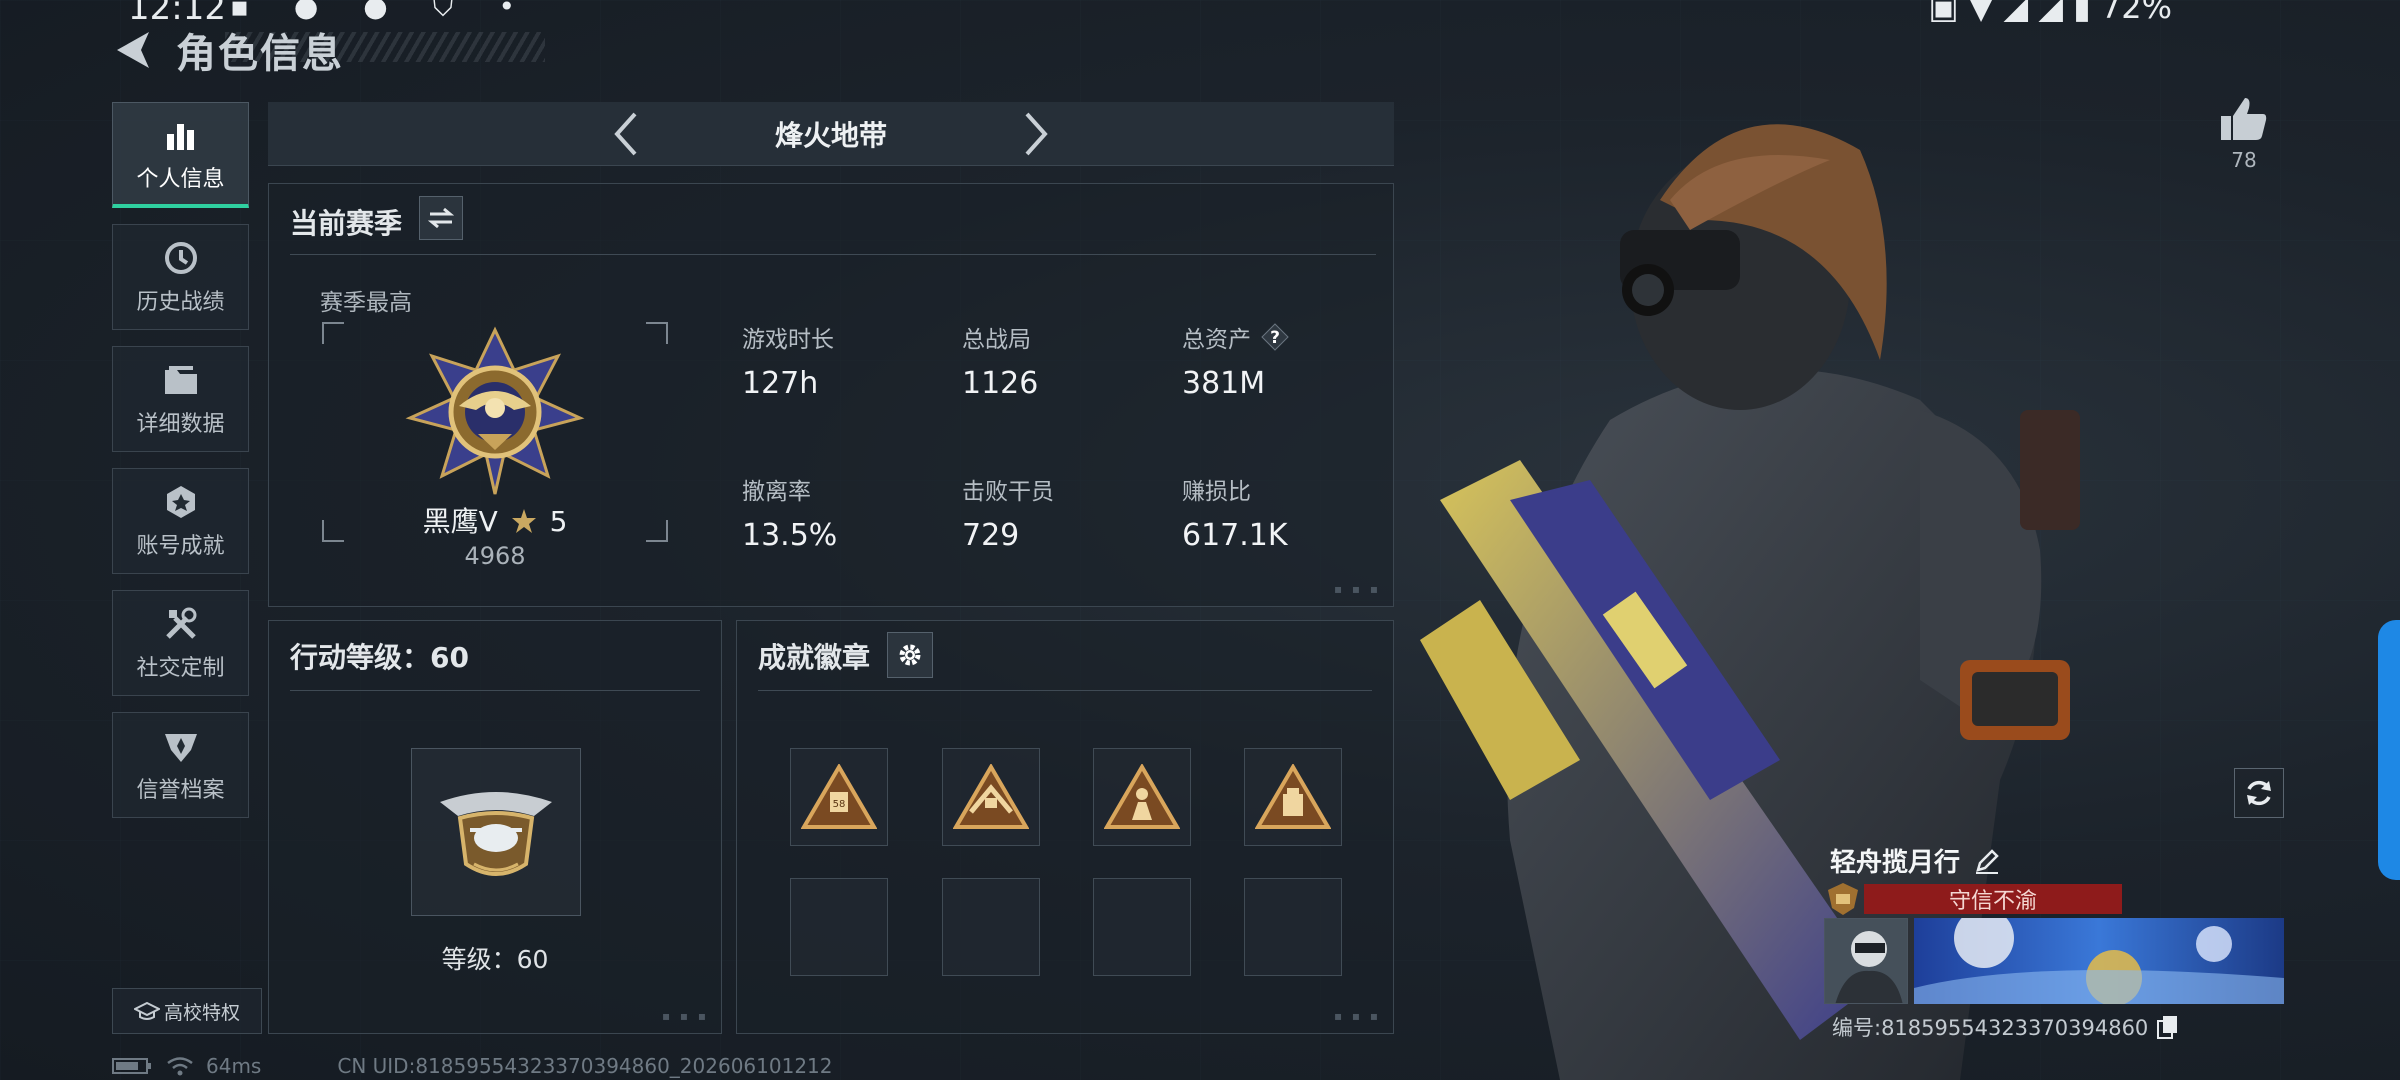 The width and height of the screenshot is (2400, 1080). What do you see at coordinates (1000, 383) in the screenshot?
I see `stat-value: 1126` at bounding box center [1000, 383].